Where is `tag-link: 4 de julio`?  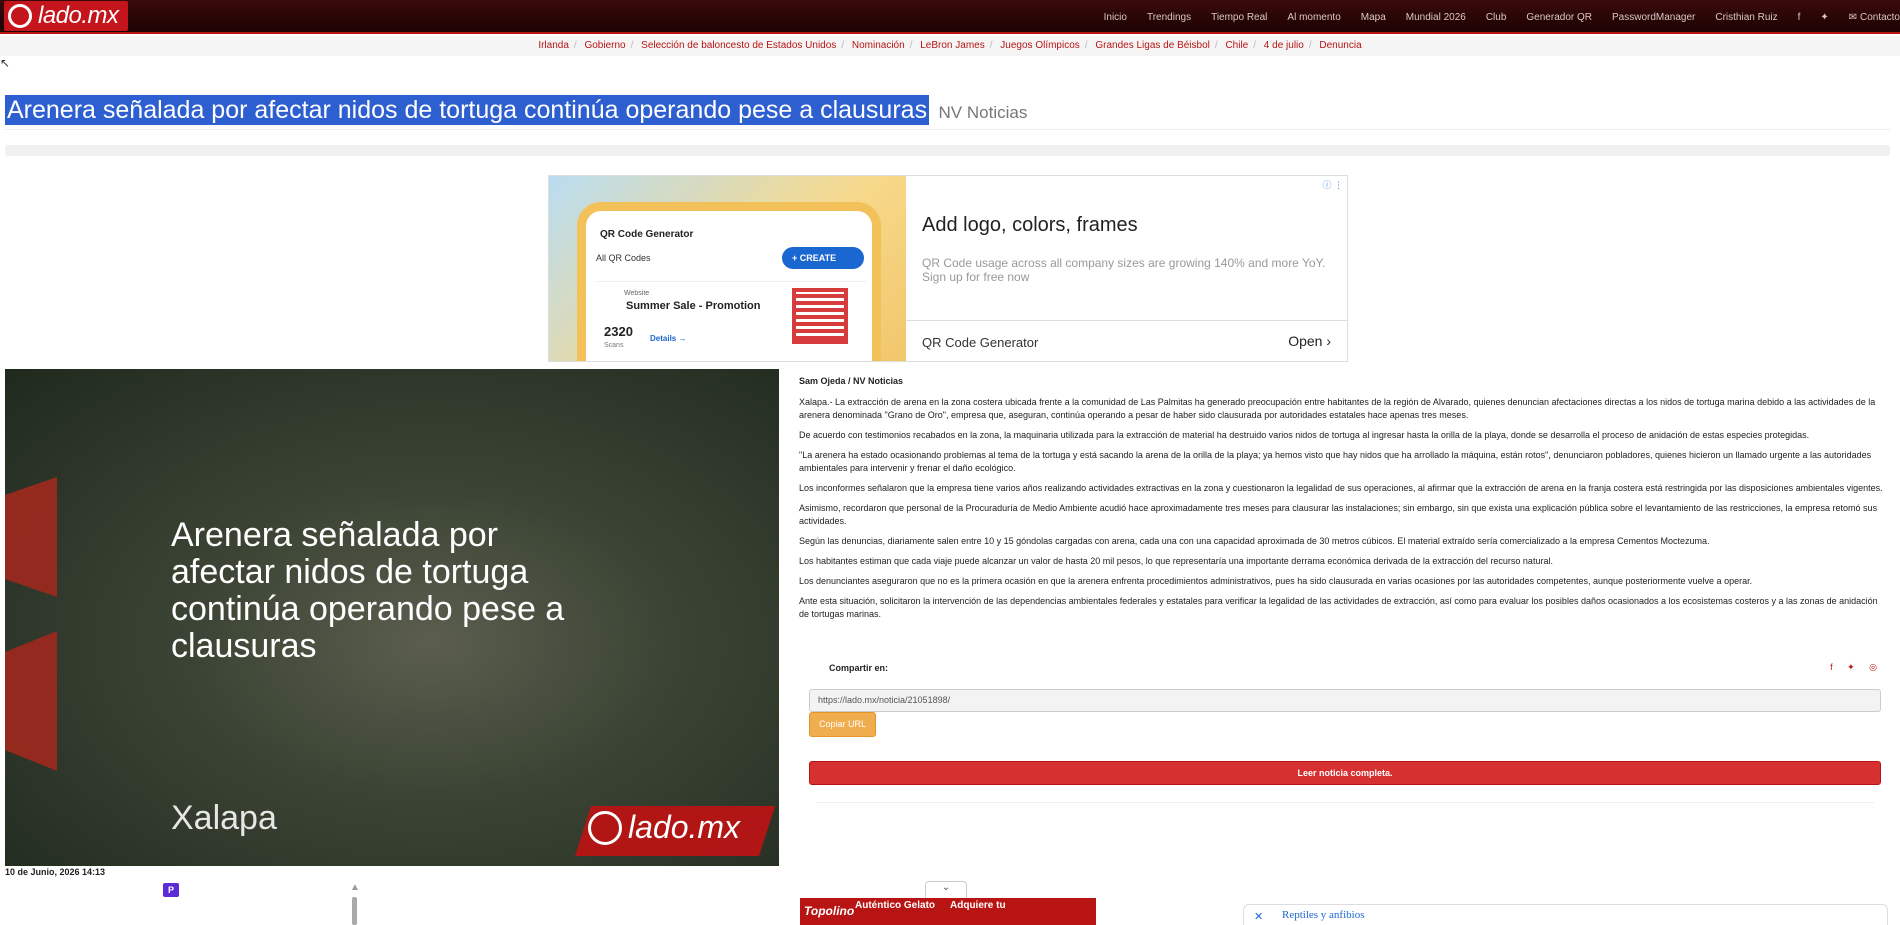 tag-link: 4 de julio is located at coordinates (1284, 45).